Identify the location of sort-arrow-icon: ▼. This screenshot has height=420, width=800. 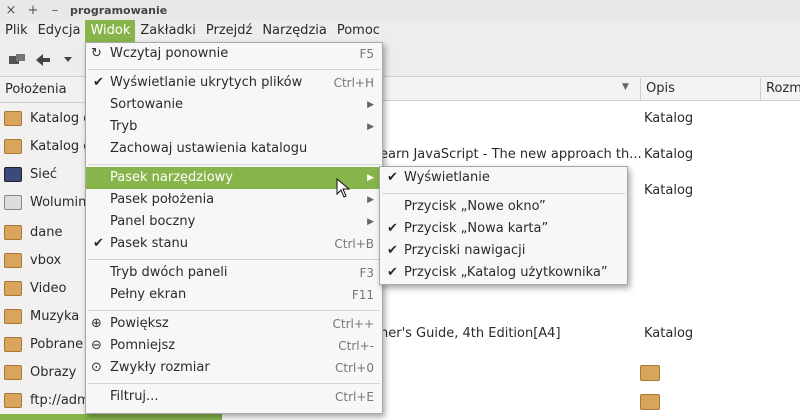
(625, 87).